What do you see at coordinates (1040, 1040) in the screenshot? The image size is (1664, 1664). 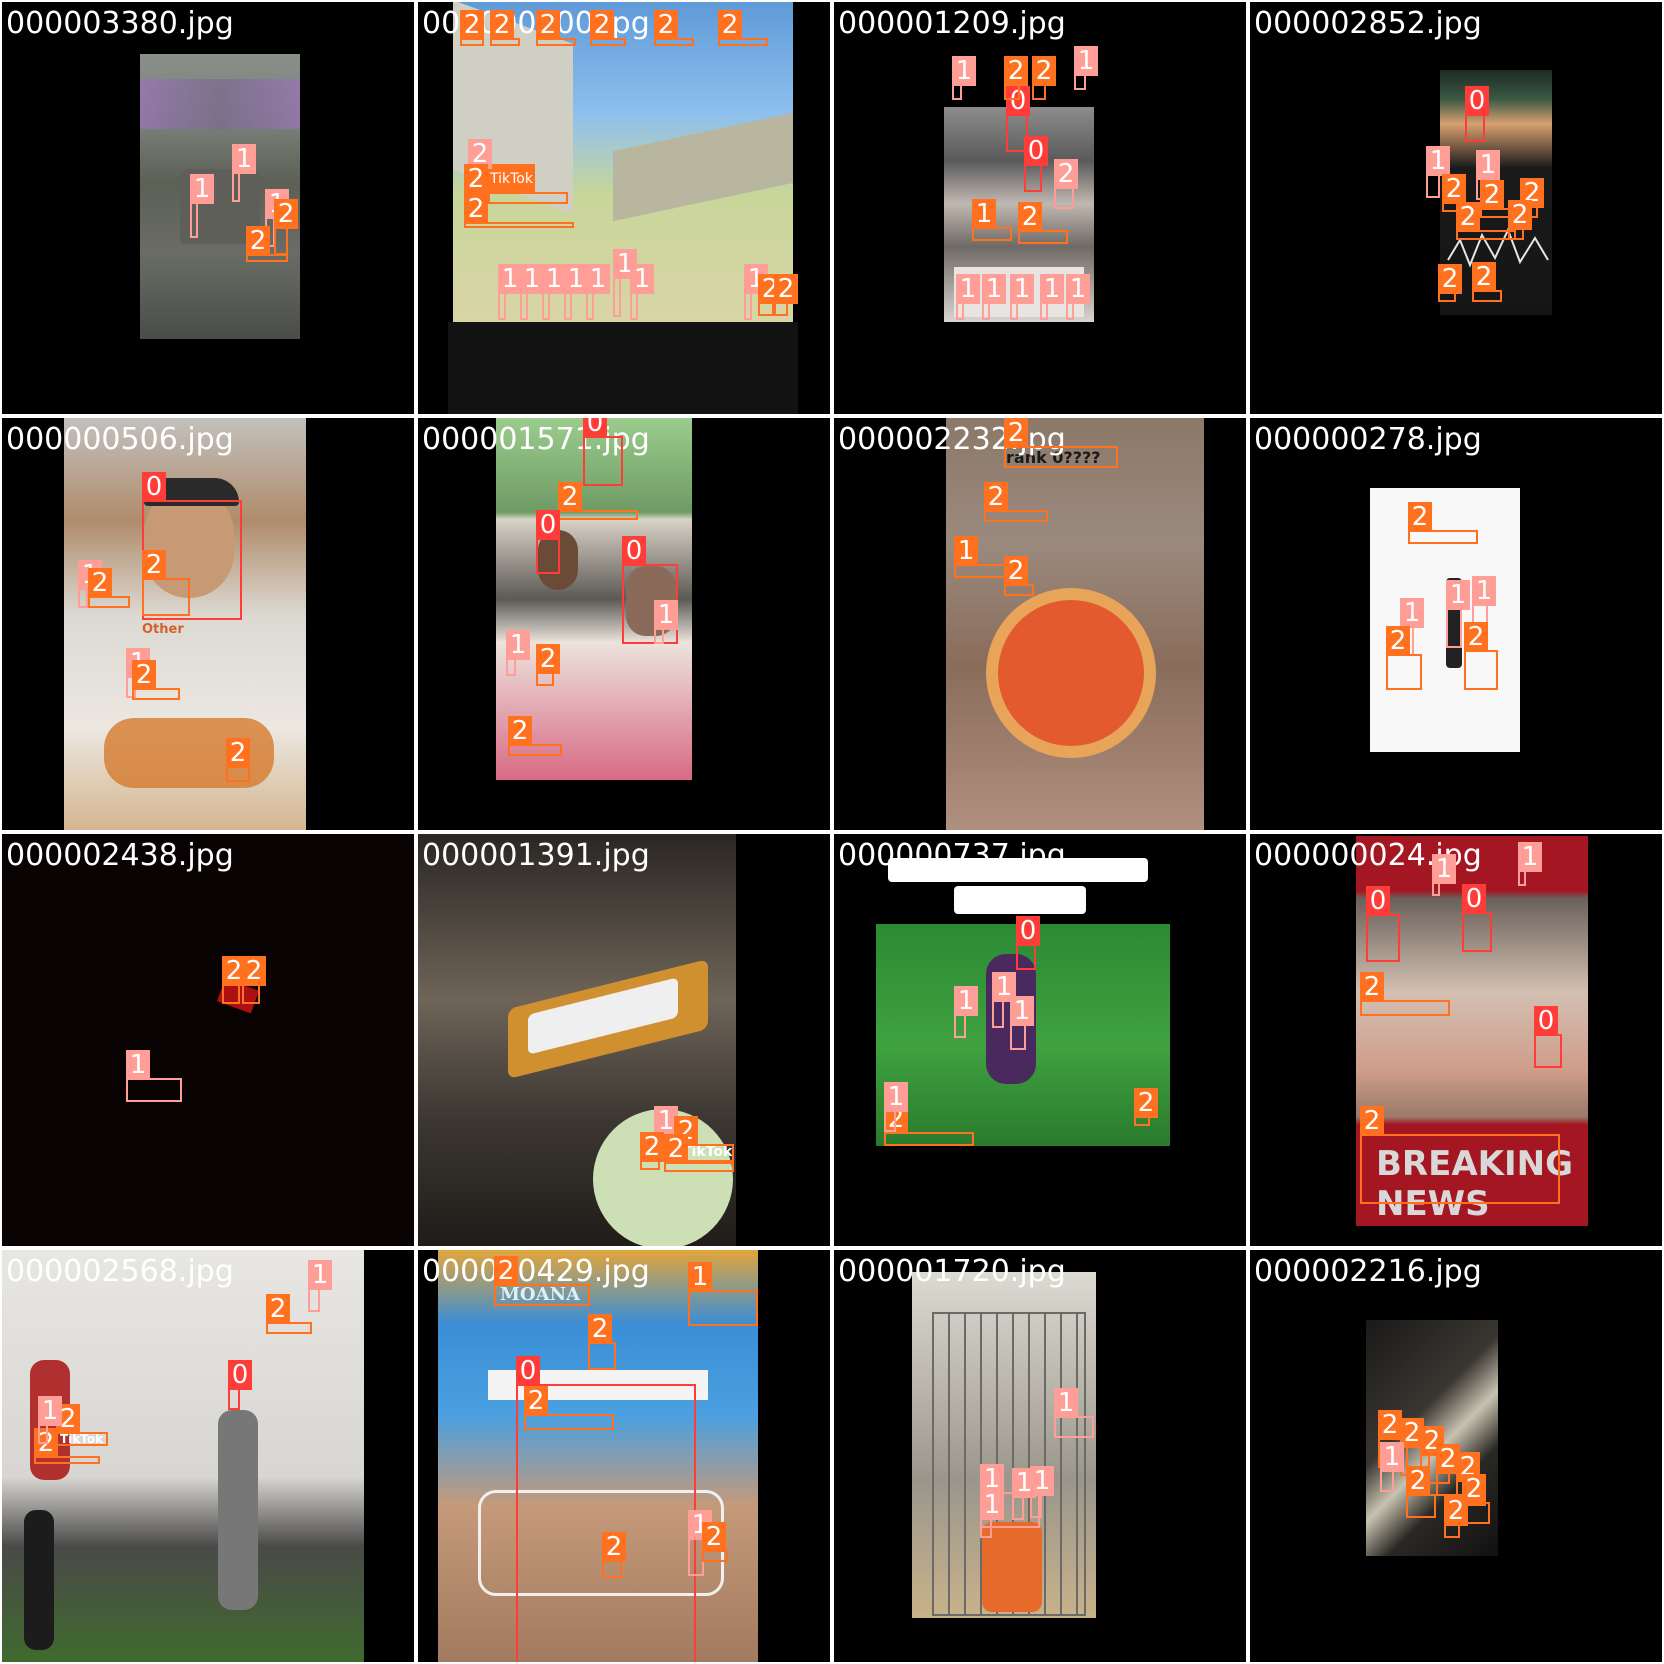 I see `tile-000000737: 000000737.jpg 0 1 1 1 2 2 1` at bounding box center [1040, 1040].